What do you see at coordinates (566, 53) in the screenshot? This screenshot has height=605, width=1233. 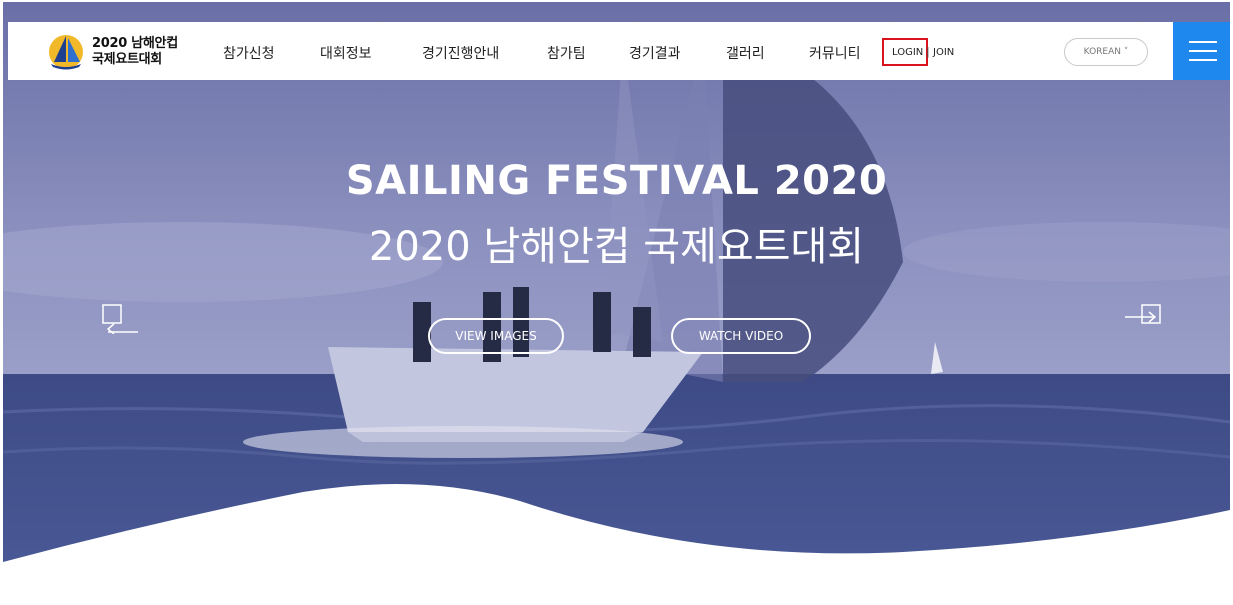 I see `nav-item-teams: 참가팀` at bounding box center [566, 53].